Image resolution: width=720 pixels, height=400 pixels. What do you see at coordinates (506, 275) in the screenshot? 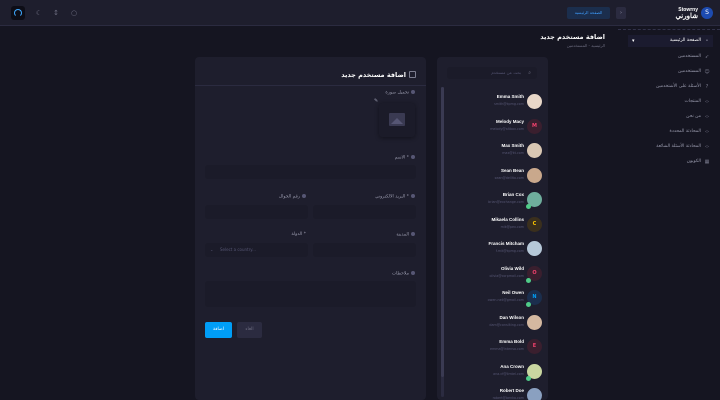
I see `user-email: olivia@corpmail.com` at bounding box center [506, 275].